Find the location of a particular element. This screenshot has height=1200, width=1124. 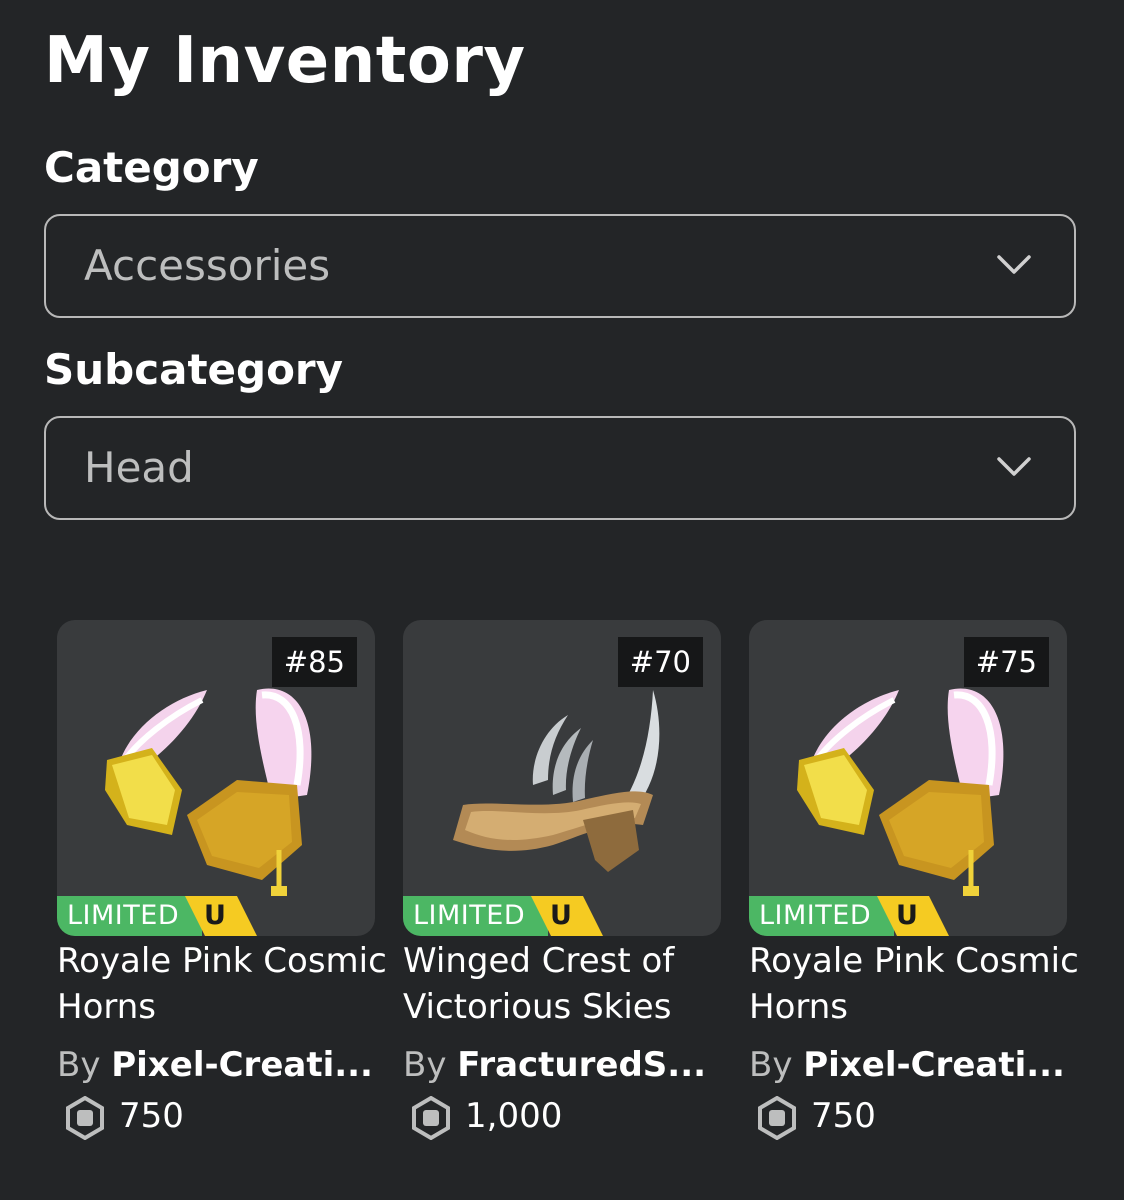

subcategory-dropdown: Head is located at coordinates (560, 468).